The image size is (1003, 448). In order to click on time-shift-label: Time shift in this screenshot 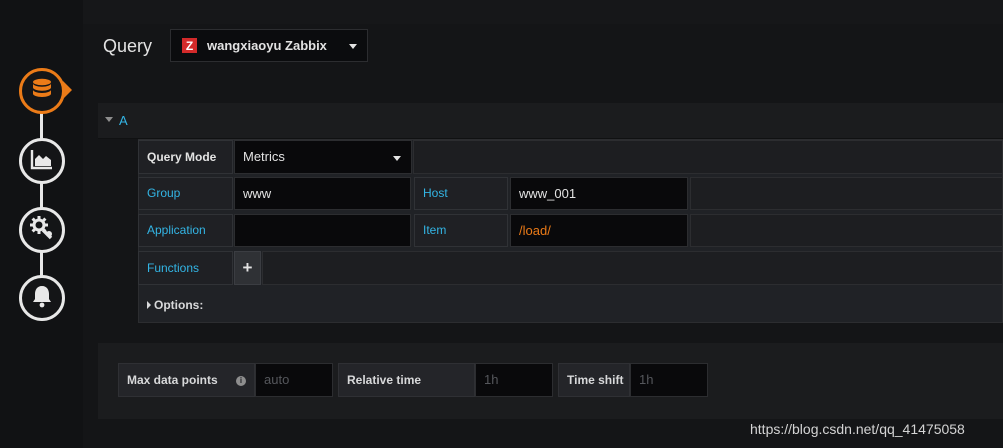, I will do `click(594, 380)`.